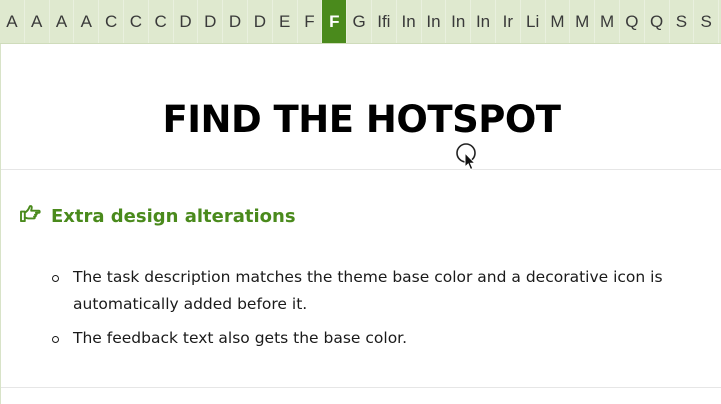 This screenshot has width=721, height=404. What do you see at coordinates (384, 21) in the screenshot?
I see `tab: Ifi` at bounding box center [384, 21].